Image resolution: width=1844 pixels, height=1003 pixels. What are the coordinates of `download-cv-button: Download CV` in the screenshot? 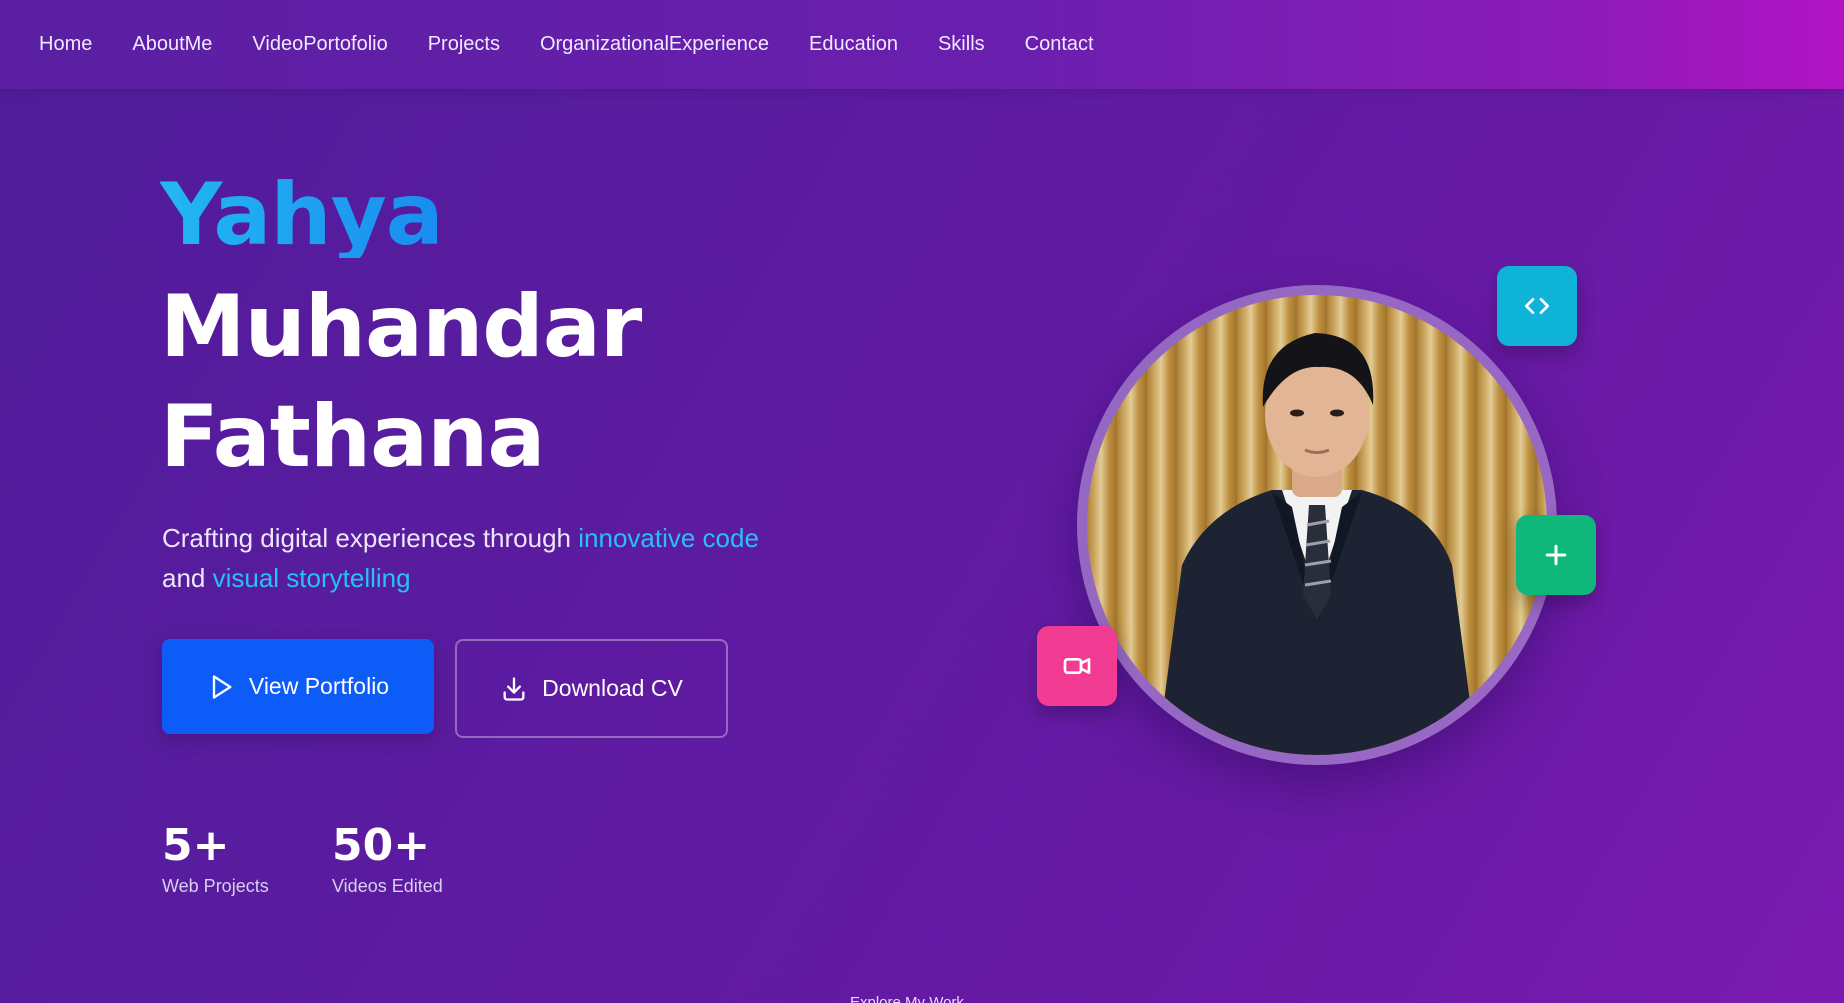 It's located at (591, 688).